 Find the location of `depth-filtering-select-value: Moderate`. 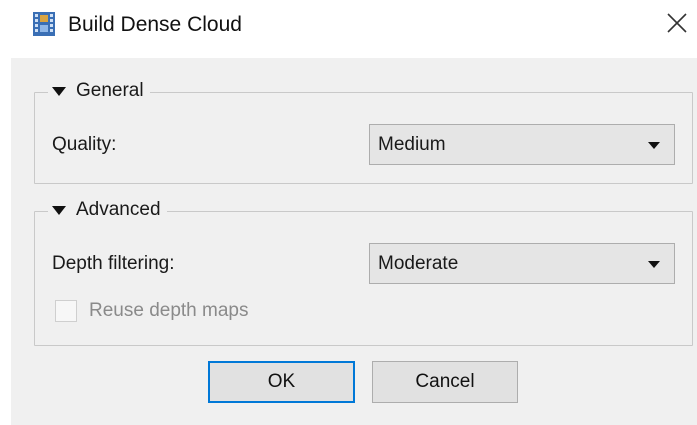

depth-filtering-select-value: Moderate is located at coordinates (418, 263).